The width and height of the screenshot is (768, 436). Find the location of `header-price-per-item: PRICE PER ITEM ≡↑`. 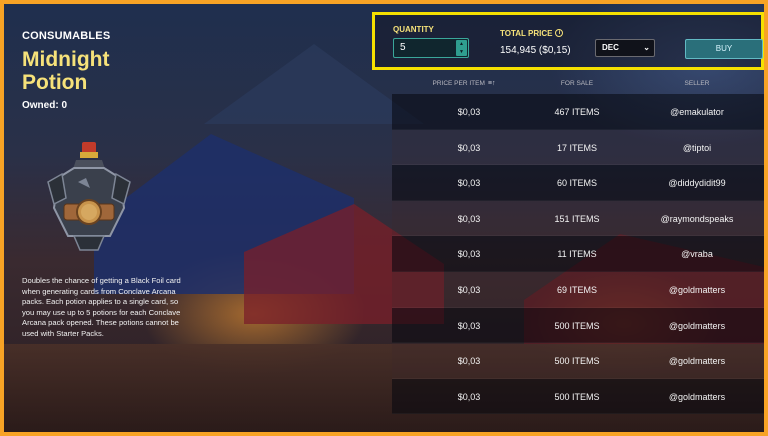

header-price-per-item: PRICE PER ITEM ≡↑ is located at coordinates (464, 83).